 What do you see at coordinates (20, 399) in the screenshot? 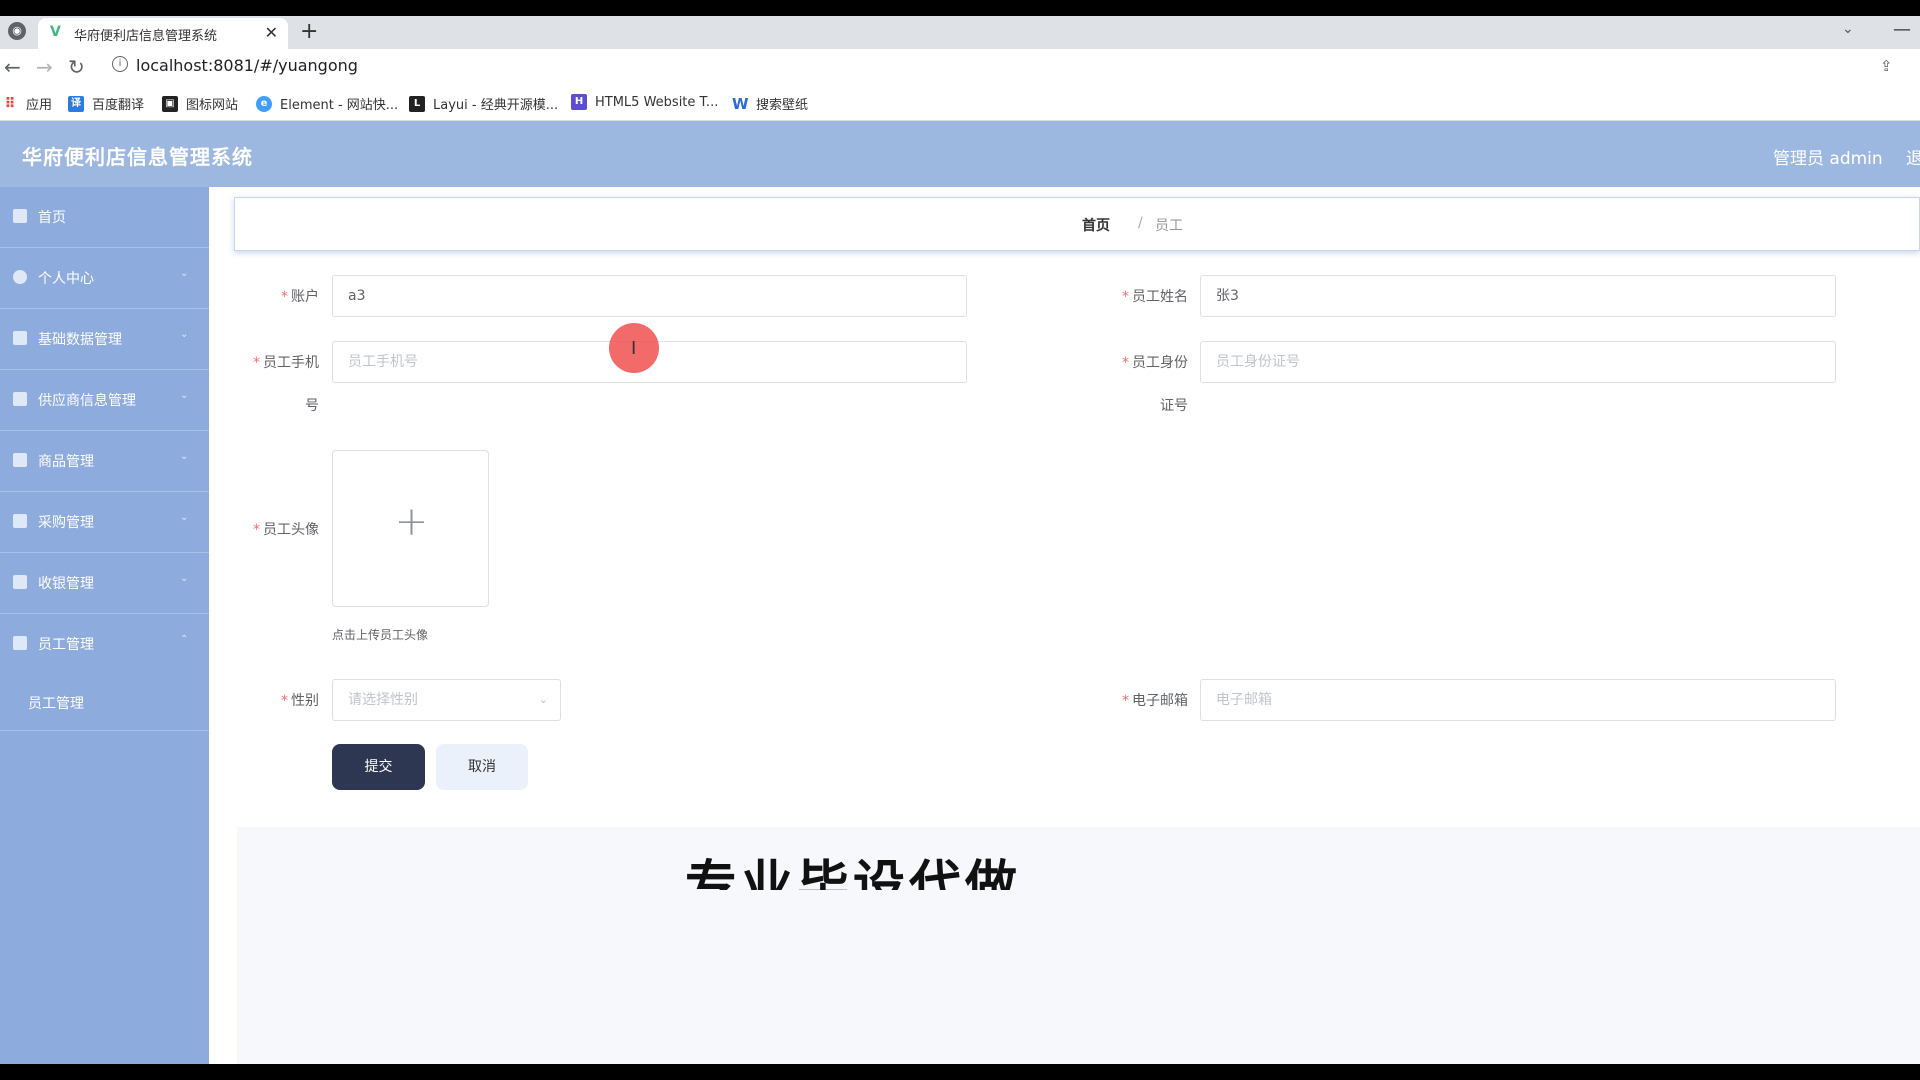
I see `supplier-icon` at bounding box center [20, 399].